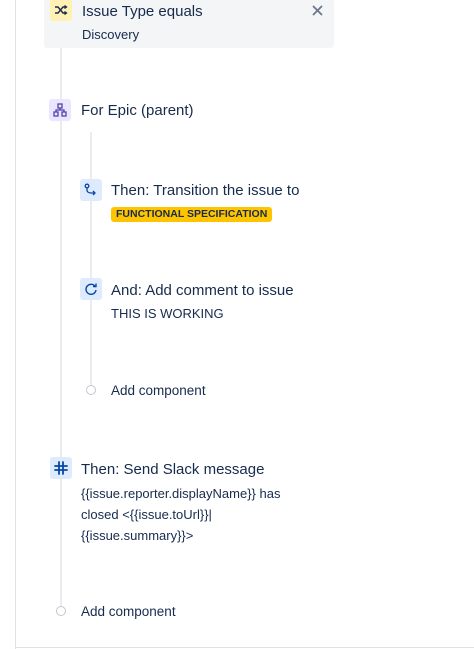 The height and width of the screenshot is (649, 474). I want to click on slack-message-line-2: closed <{{issue.toUrl}}|, so click(146, 514).